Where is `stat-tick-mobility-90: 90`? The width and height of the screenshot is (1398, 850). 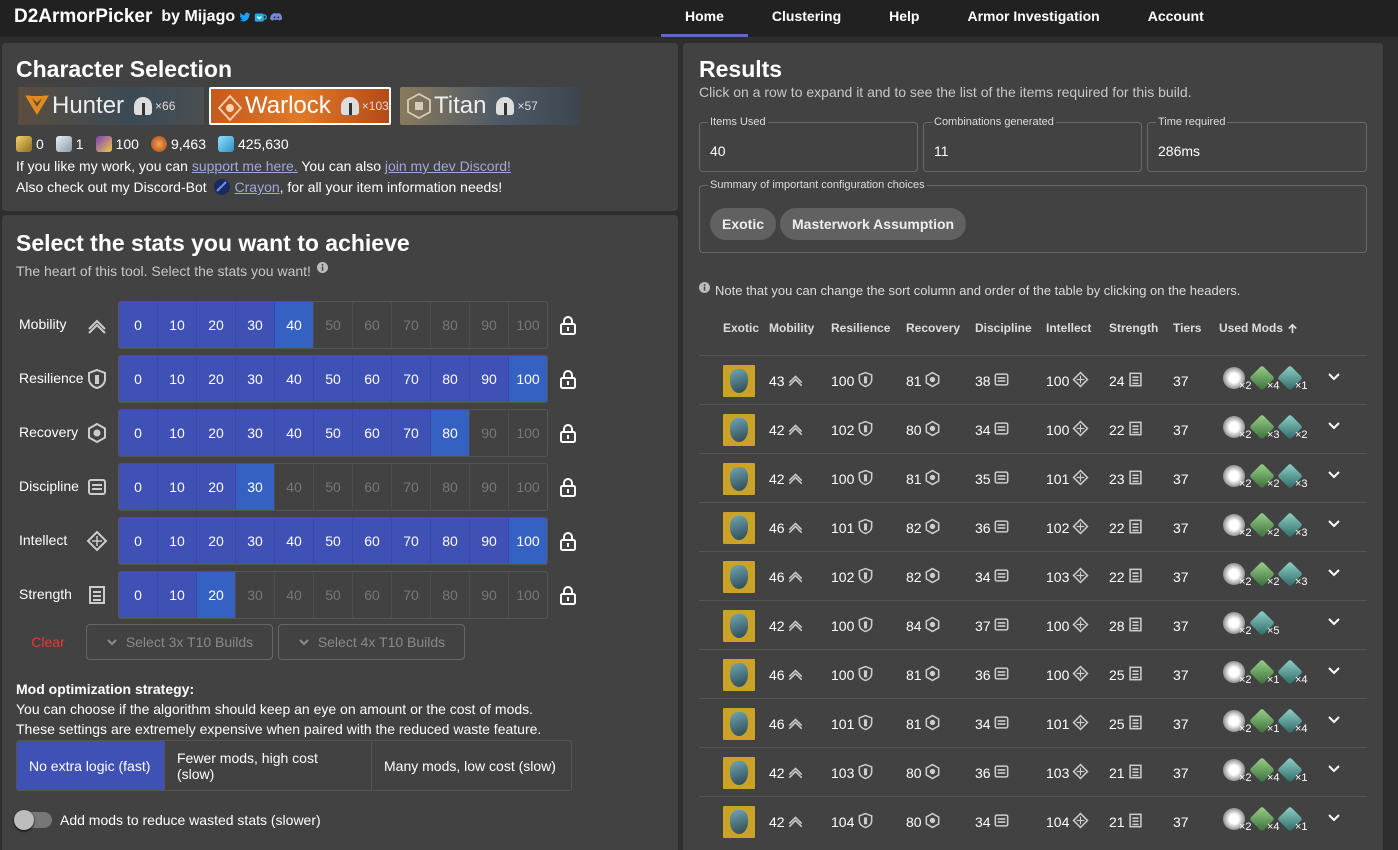 stat-tick-mobility-90: 90 is located at coordinates (489, 325).